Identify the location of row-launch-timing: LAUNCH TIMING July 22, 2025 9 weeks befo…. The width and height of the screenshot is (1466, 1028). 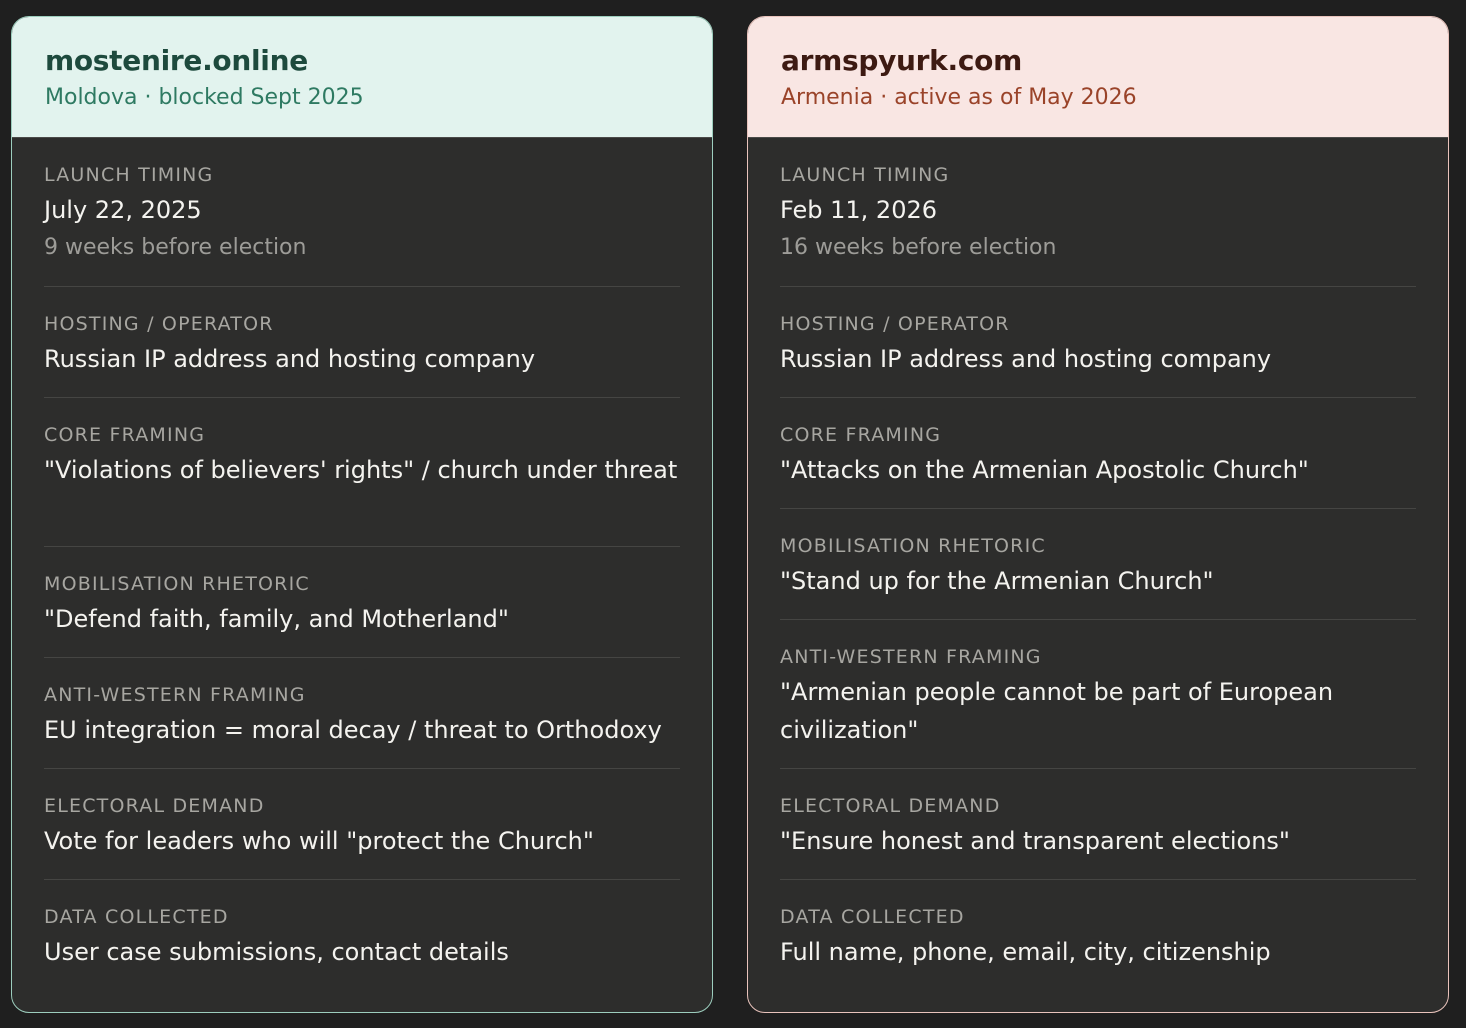
(362, 212).